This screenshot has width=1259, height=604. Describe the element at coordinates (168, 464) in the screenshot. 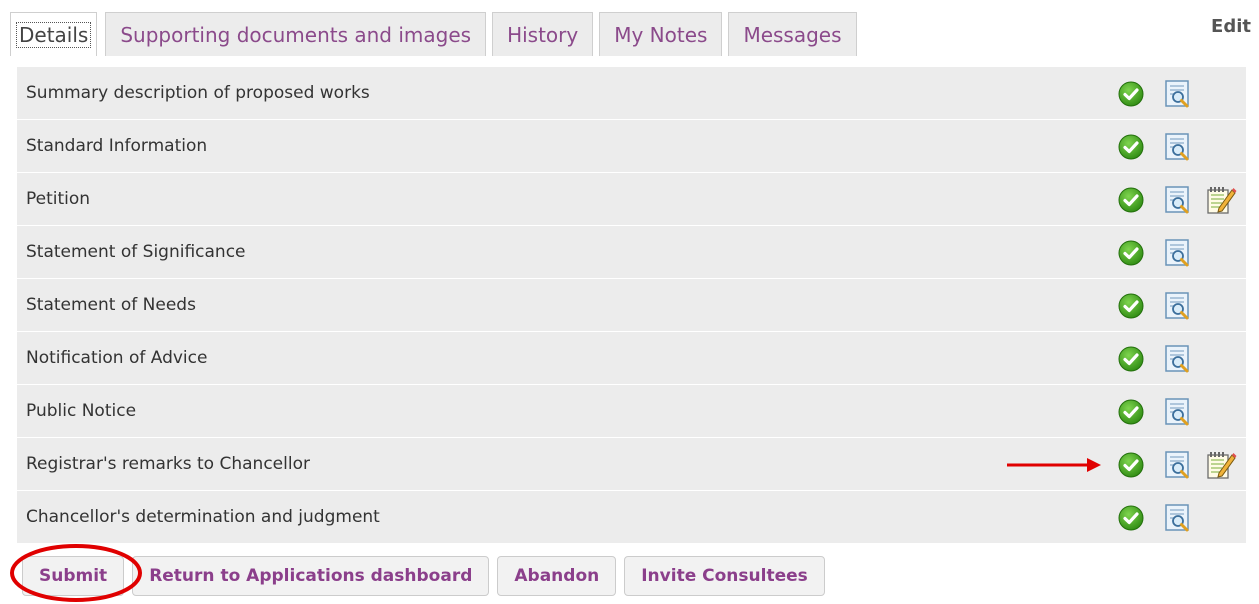

I see `section-row-label: Registrar's remarks to Chancellor` at that location.